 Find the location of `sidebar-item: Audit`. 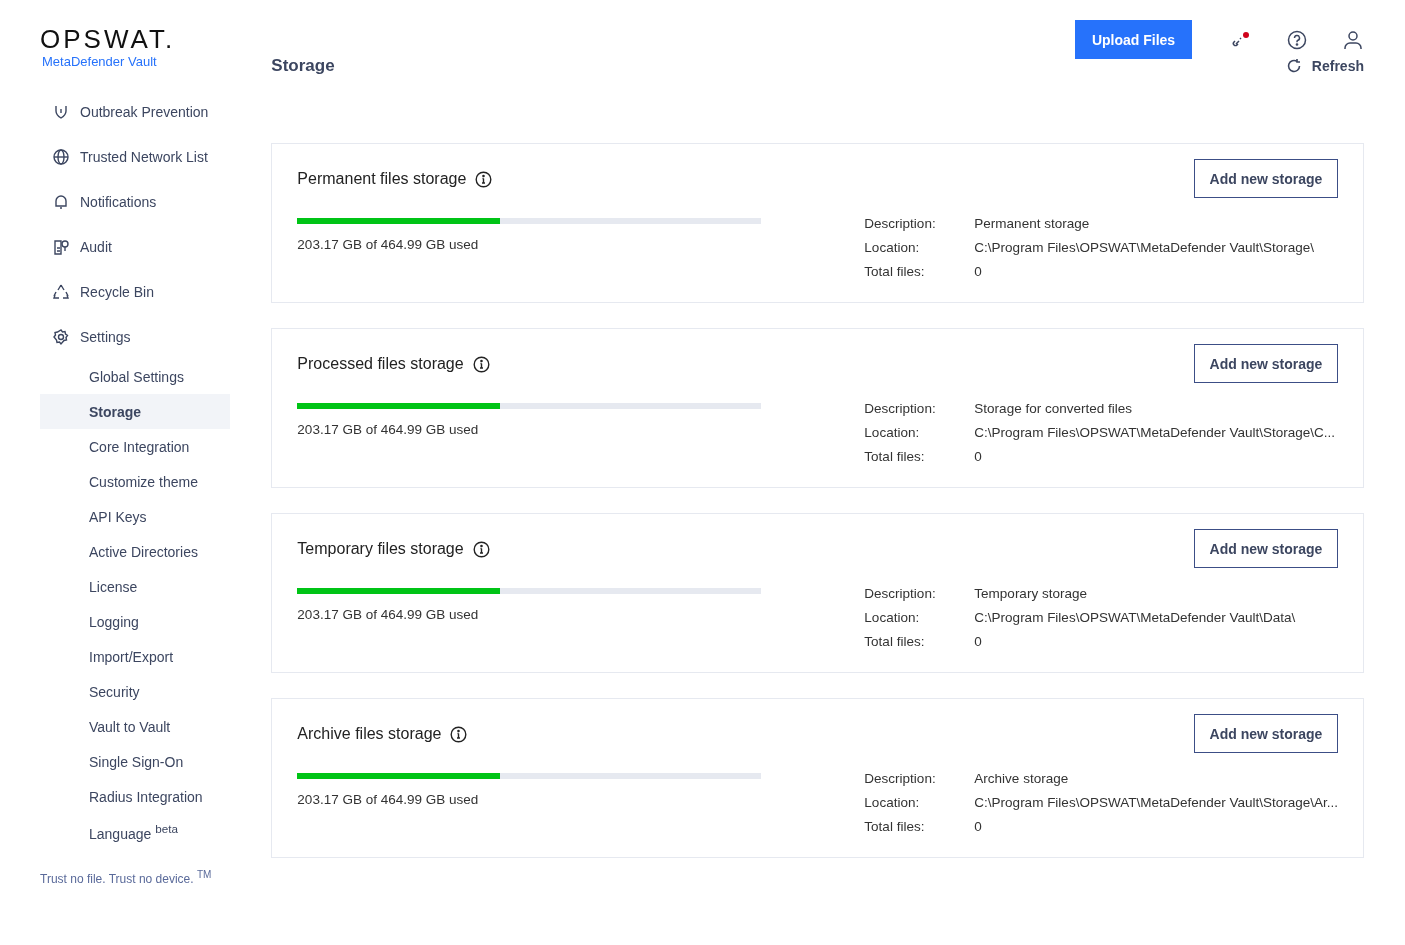

sidebar-item: Audit is located at coordinates (135, 246).